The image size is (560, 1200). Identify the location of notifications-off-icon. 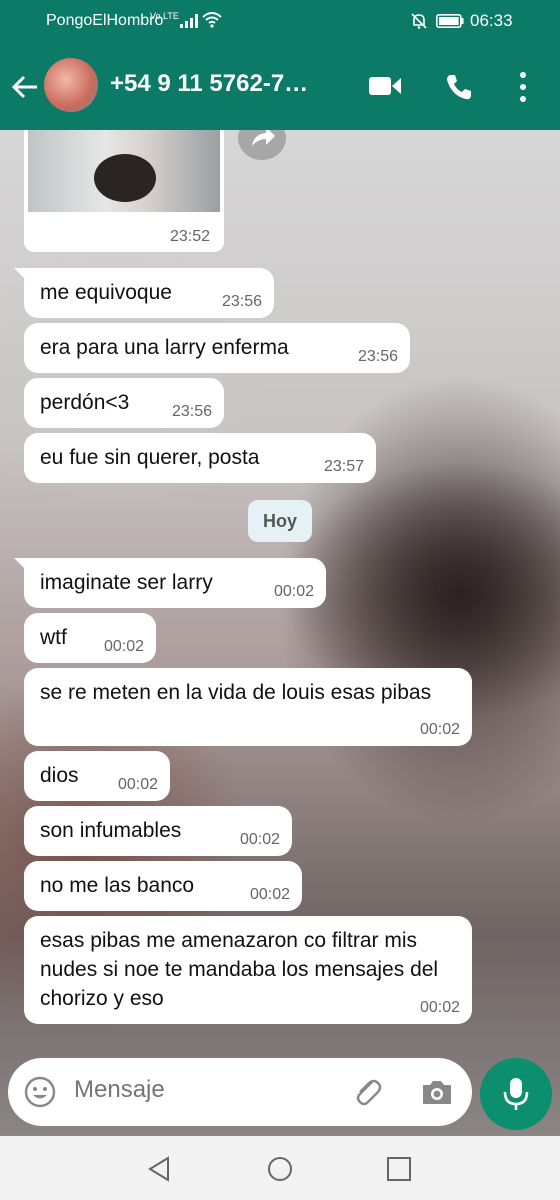
(419, 21).